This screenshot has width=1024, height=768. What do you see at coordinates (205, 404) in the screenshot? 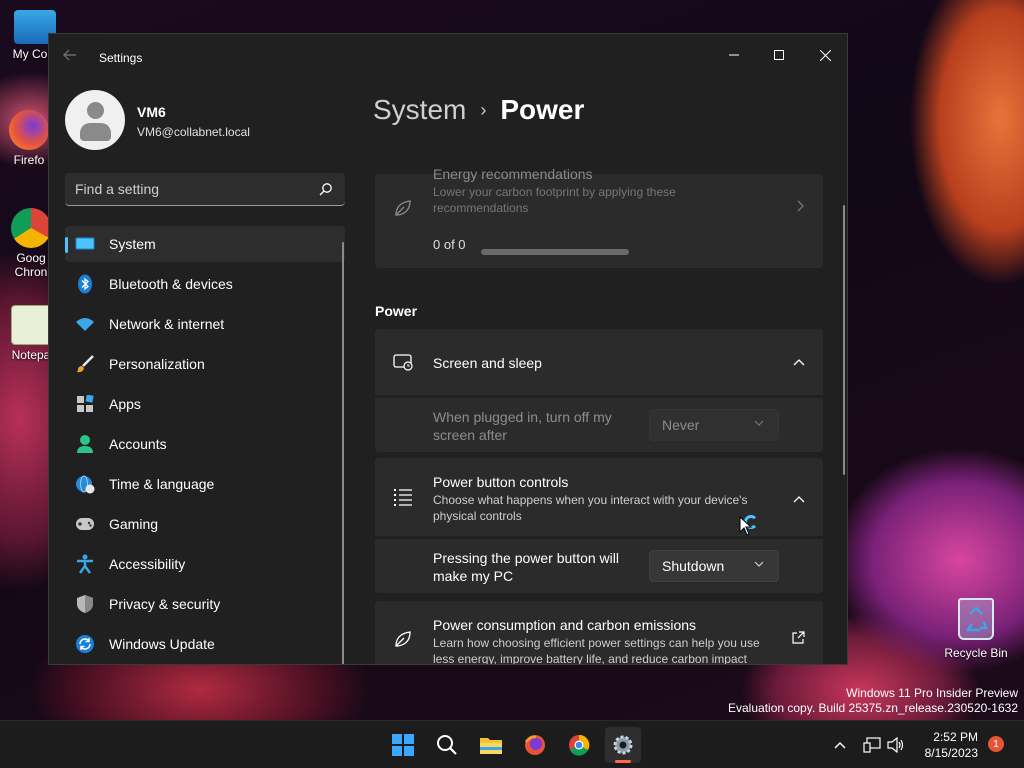
I see `sidebar-item-apps: Apps` at bounding box center [205, 404].